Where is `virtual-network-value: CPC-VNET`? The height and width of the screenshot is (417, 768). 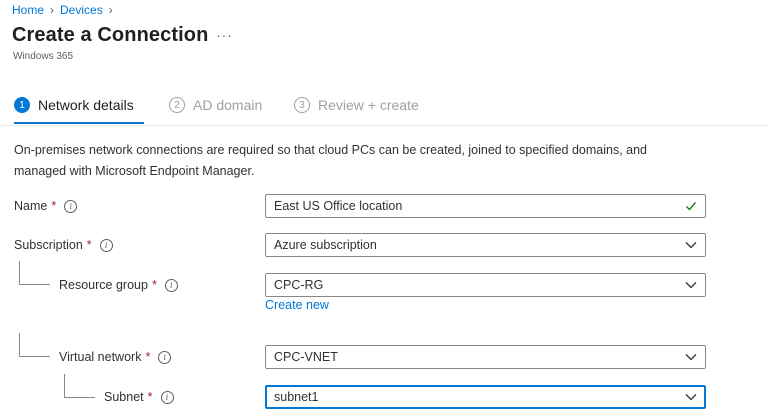 virtual-network-value: CPC-VNET is located at coordinates (306, 357).